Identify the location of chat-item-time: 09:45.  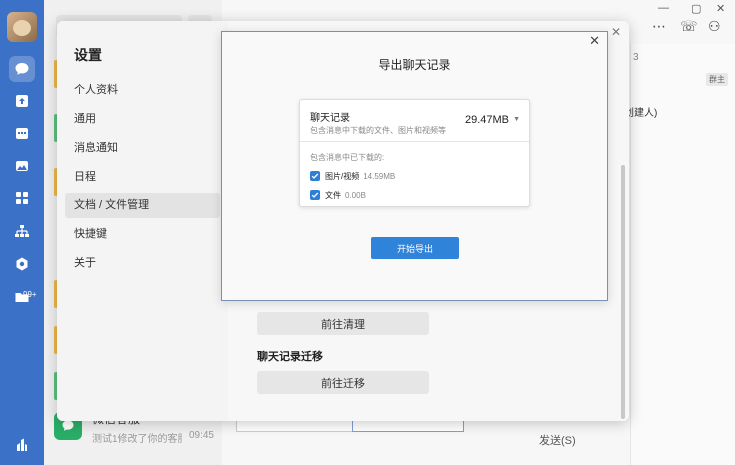
(201, 435).